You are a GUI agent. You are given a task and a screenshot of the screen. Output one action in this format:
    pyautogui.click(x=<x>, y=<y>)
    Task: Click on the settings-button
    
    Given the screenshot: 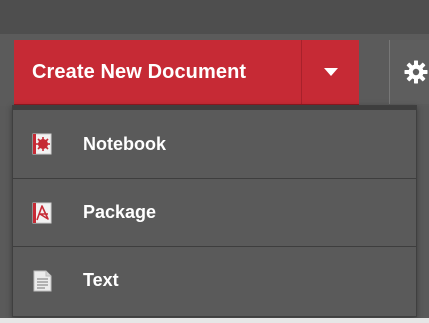 What is the action you would take?
    pyautogui.click(x=409, y=72)
    